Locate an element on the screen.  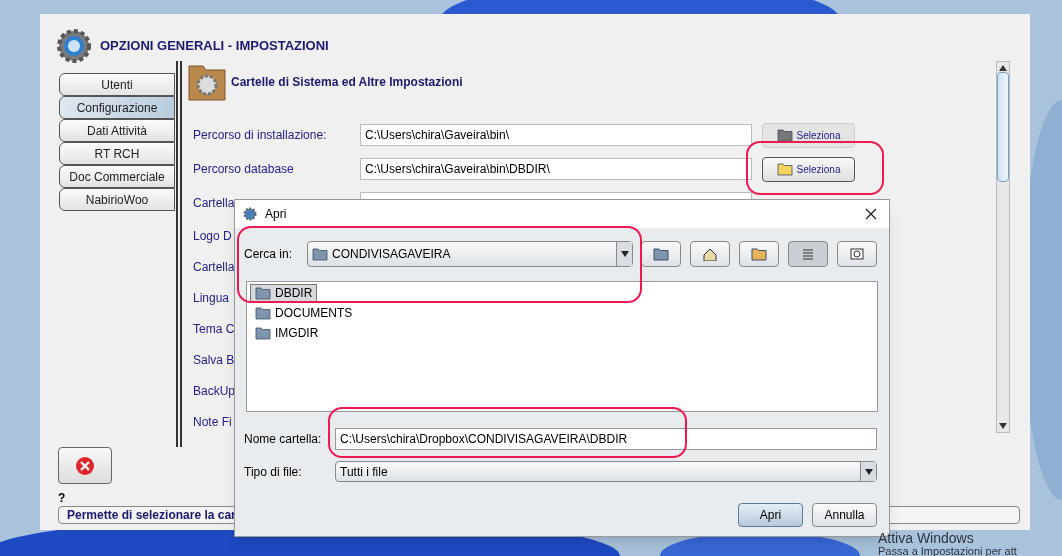
file-type-label: Tipo di file: is located at coordinates (273, 472).